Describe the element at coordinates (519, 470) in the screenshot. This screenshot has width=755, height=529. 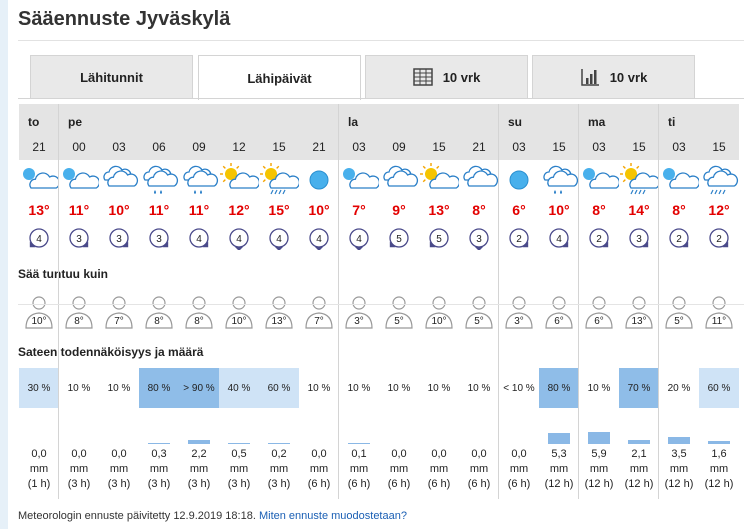
I see `precip-amount: 0,0 mm (6 h)` at that location.